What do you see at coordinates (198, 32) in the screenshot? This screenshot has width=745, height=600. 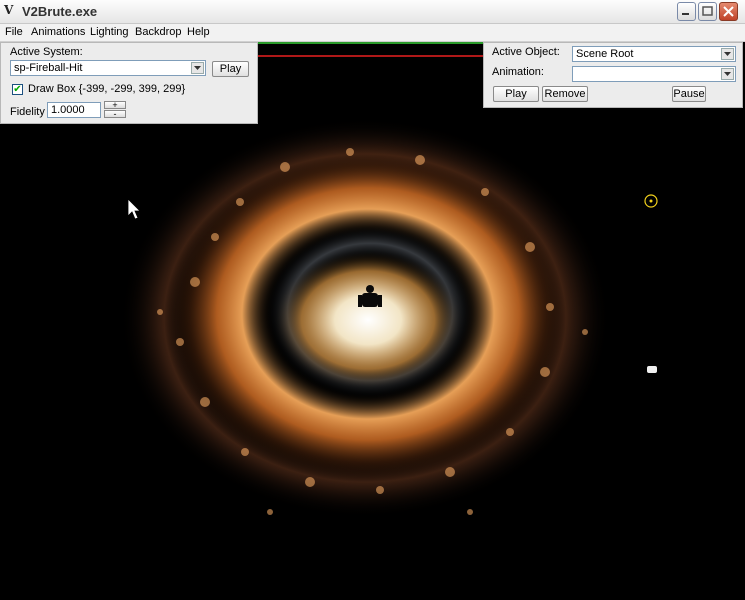 I see `menu-help: Help` at bounding box center [198, 32].